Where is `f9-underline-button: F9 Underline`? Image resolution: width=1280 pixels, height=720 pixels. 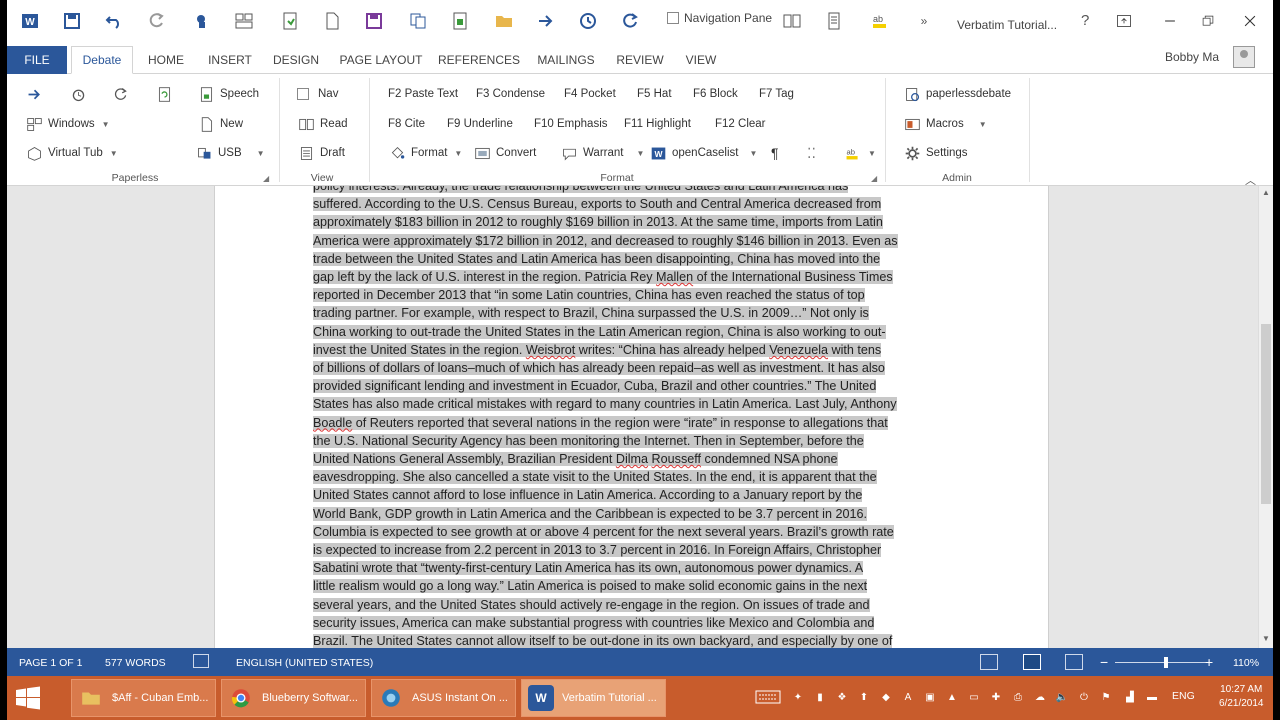 f9-underline-button: F9 Underline is located at coordinates (480, 124).